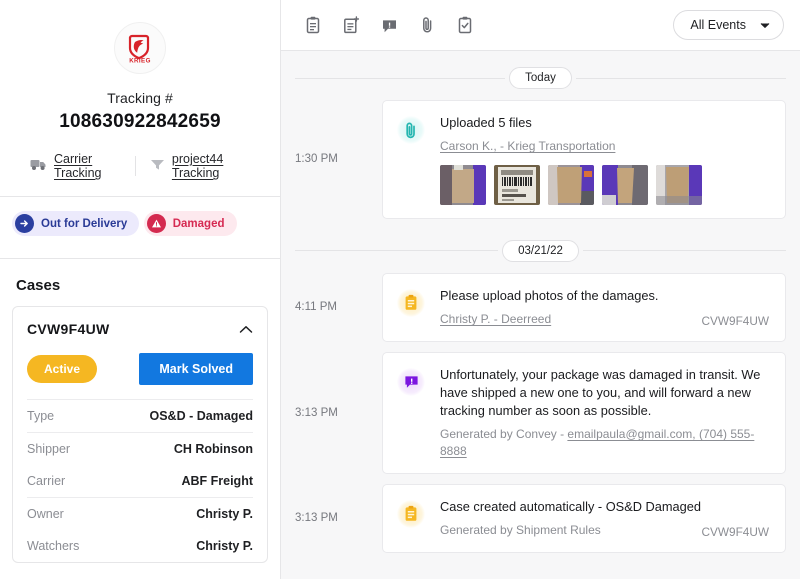 The image size is (800, 579). I want to click on event-subtitle: Christy P. - Deerreed, so click(495, 319).